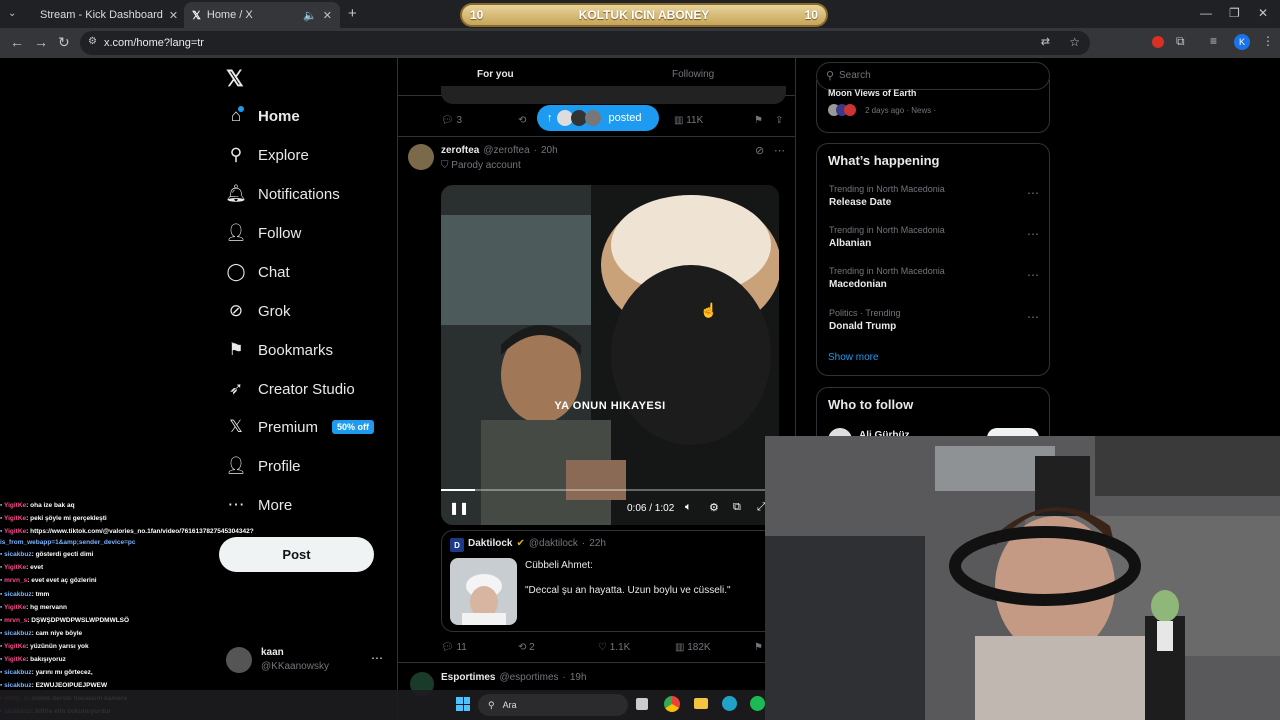 The width and height of the screenshot is (1280, 720). I want to click on chat-message: ▪ sicakbuz: gösterdi gecti dimi, so click(190, 554).